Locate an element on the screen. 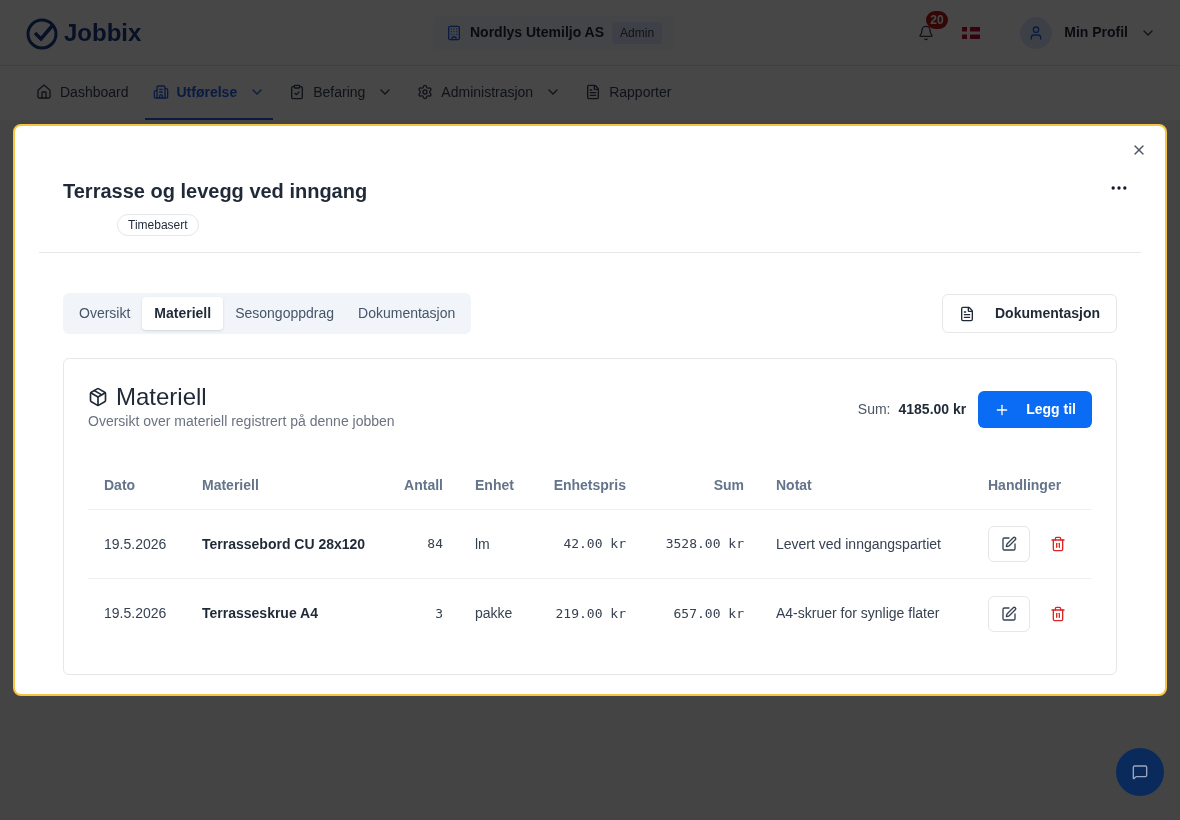 The width and height of the screenshot is (1180, 820). chat-icon is located at coordinates (1140, 772).